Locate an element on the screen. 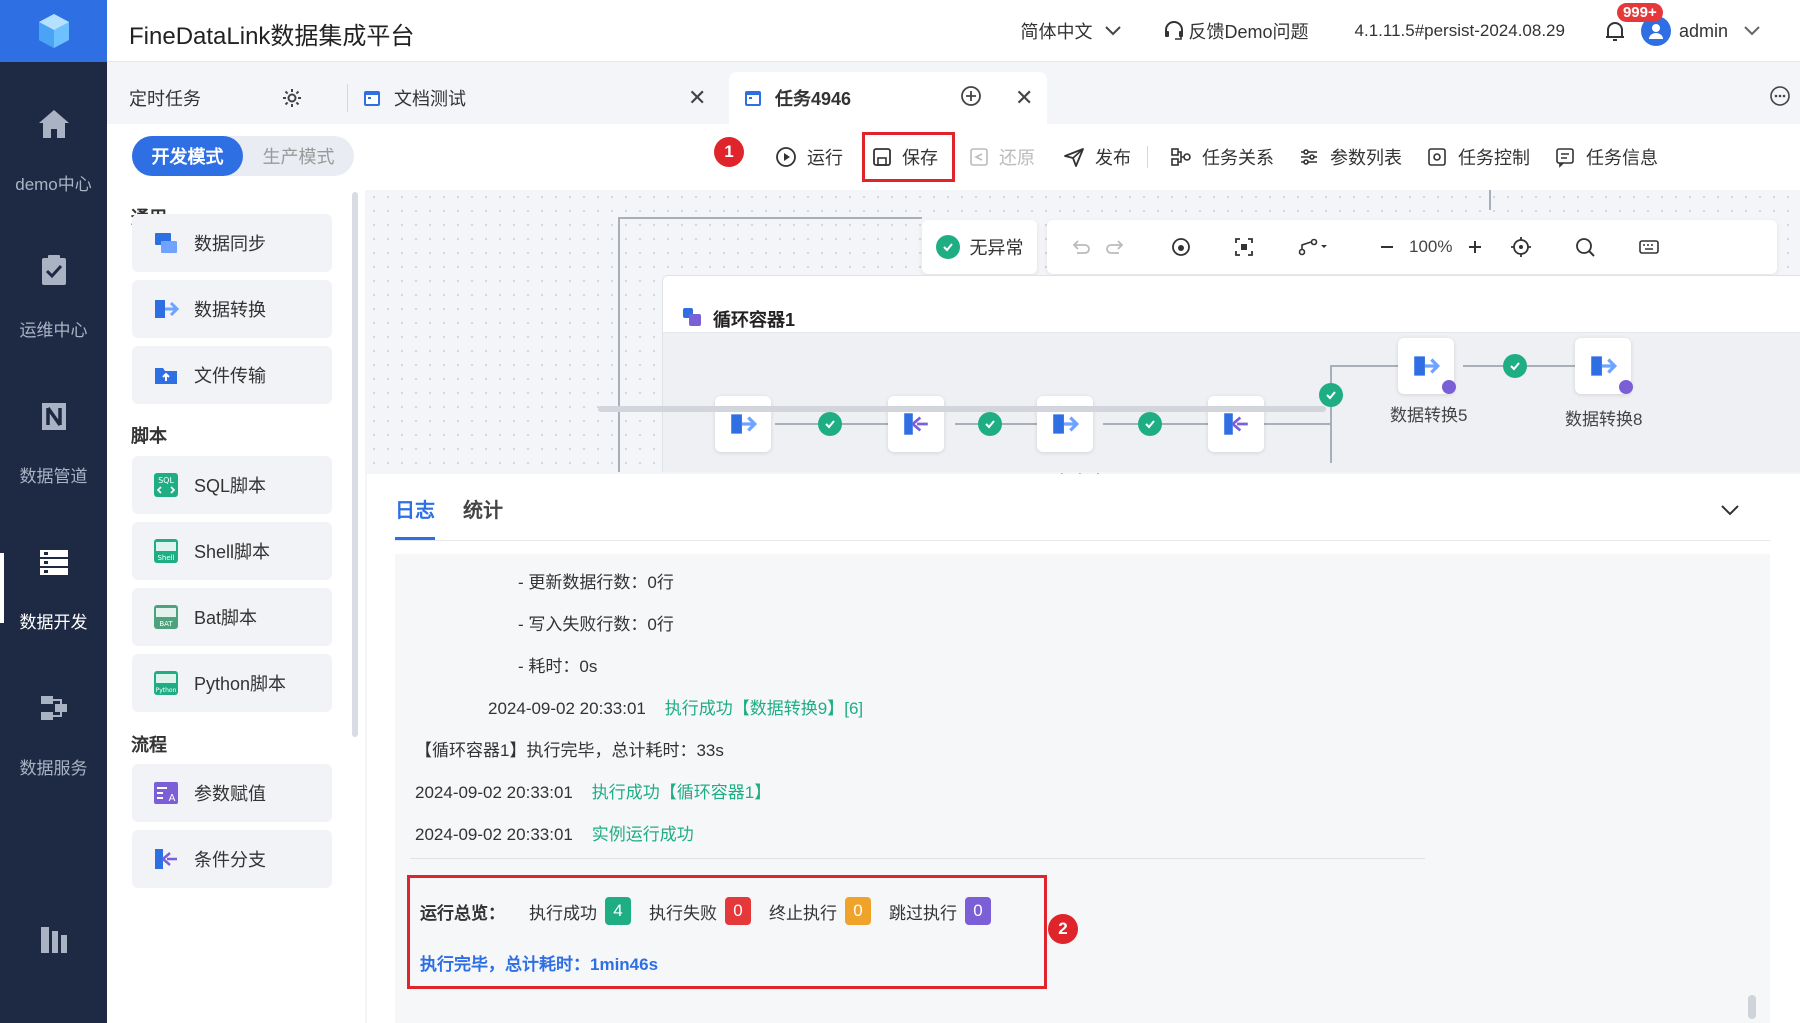  keyboard-icon is located at coordinates (1649, 247).